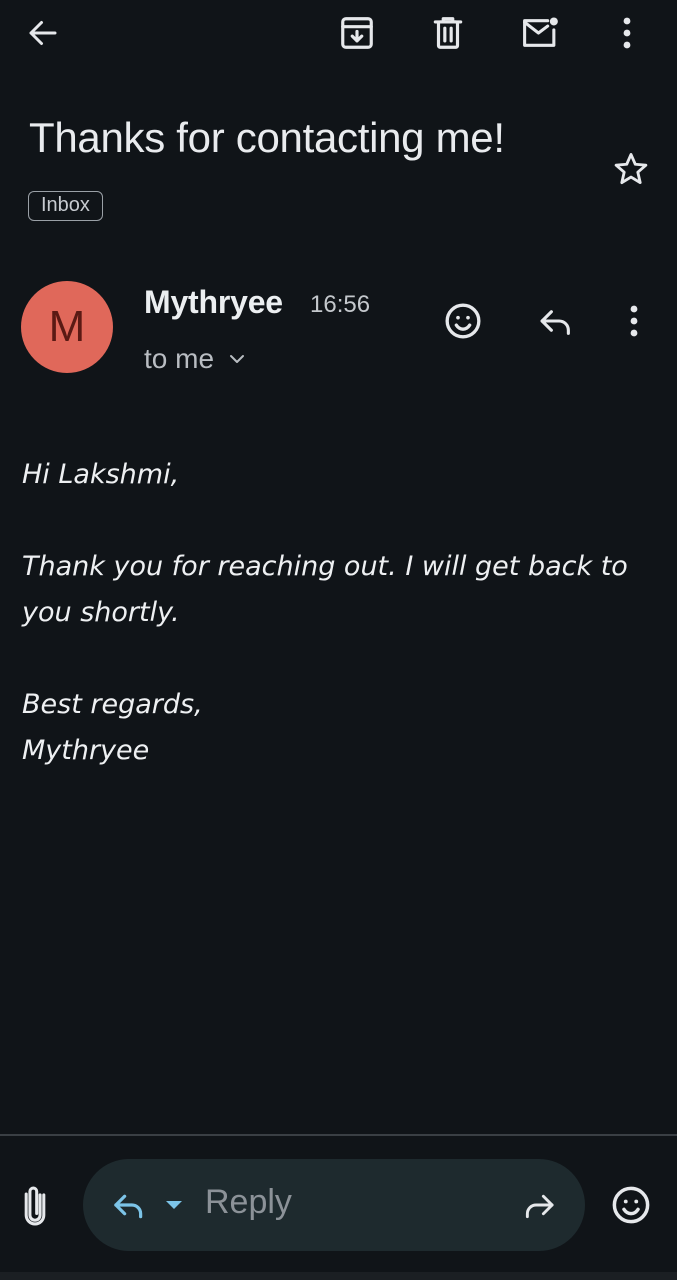 The height and width of the screenshot is (1280, 677). I want to click on navigation-bar-strip, so click(338, 1276).